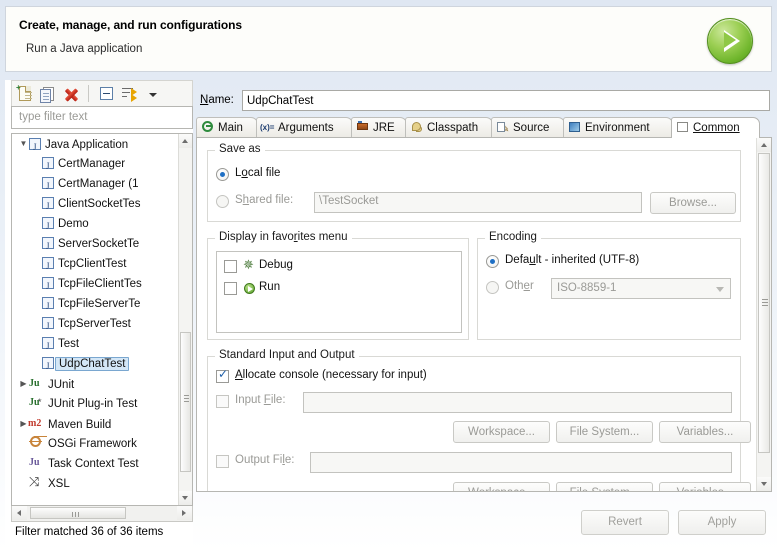 The image size is (777, 551). I want to click on run-play-icon, so click(730, 41).